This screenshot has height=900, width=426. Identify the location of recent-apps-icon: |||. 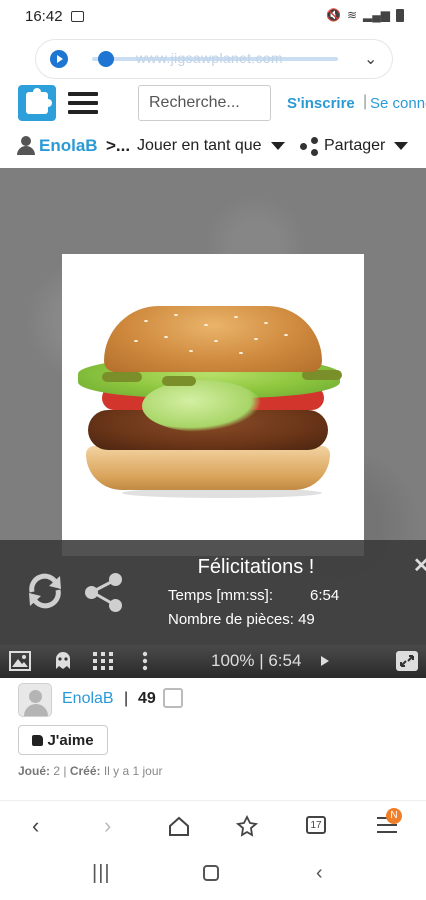
(101, 873).